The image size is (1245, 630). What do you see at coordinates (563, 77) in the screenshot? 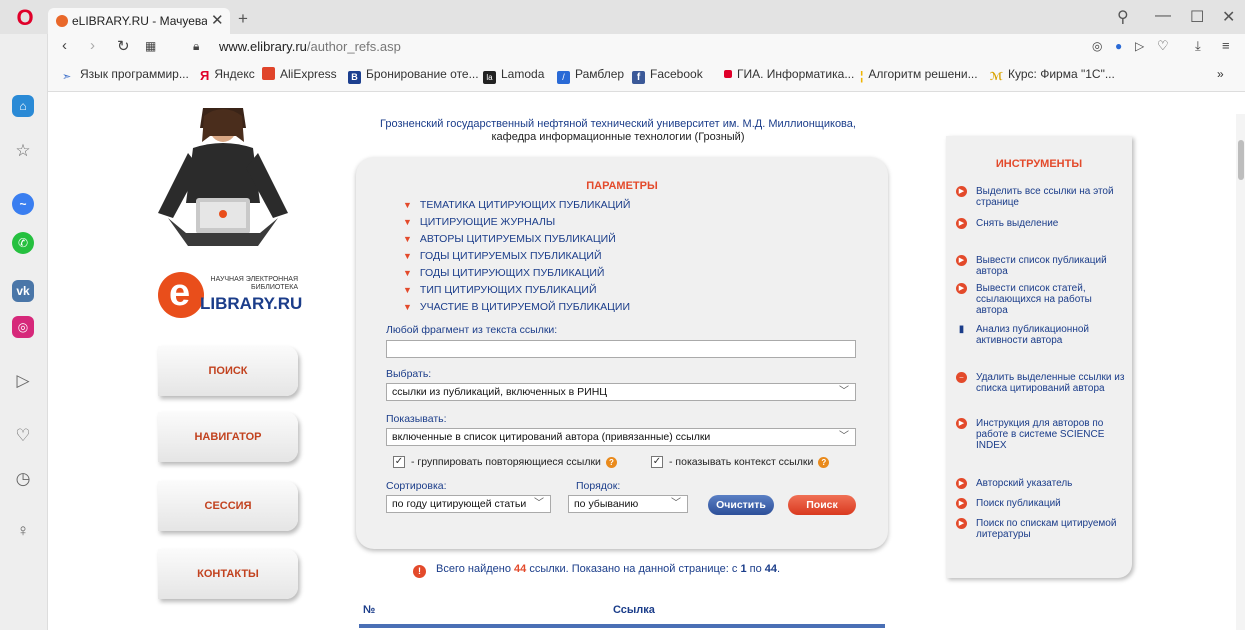
I see `rambler-icon: /` at bounding box center [563, 77].